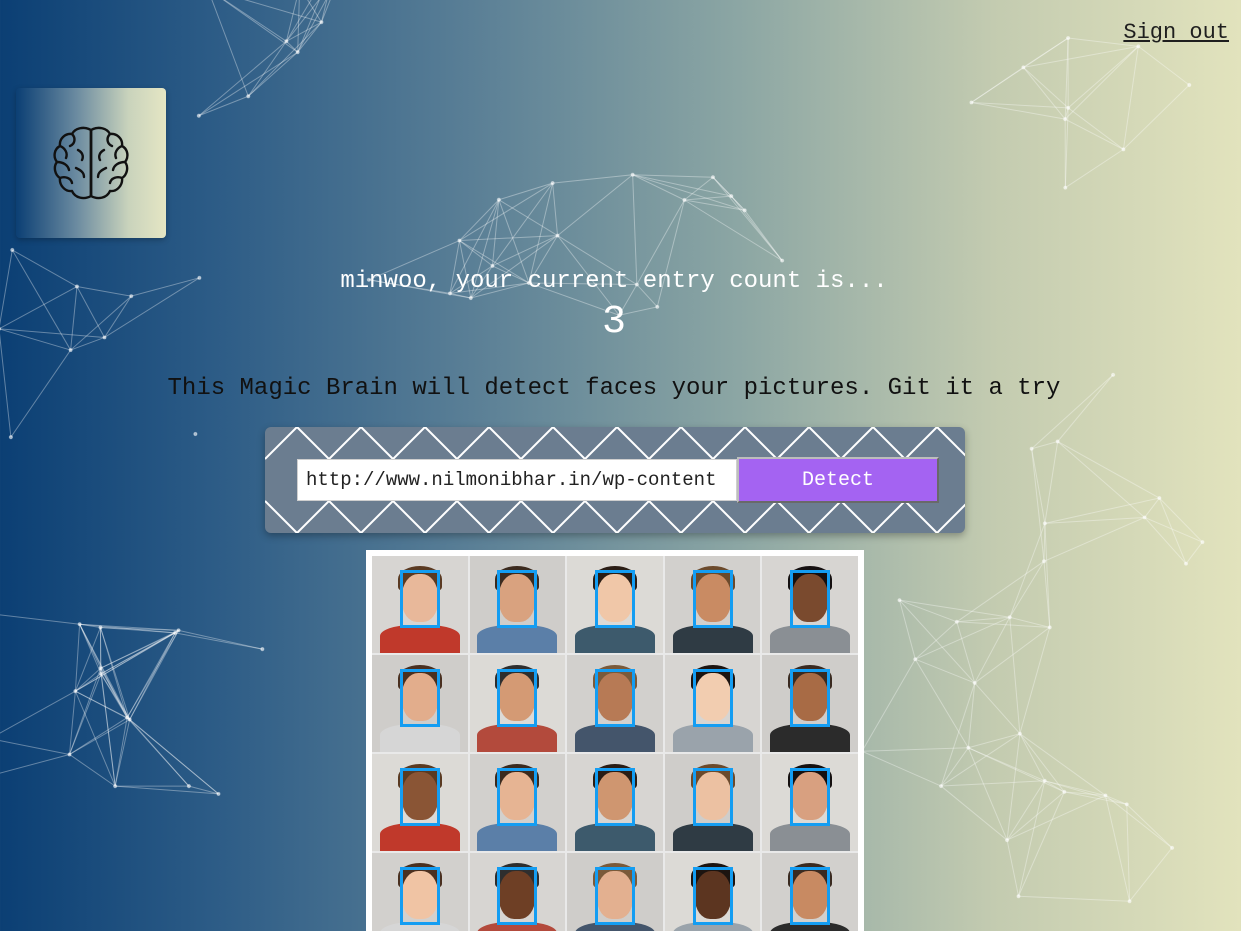 This screenshot has width=1241, height=931. Describe the element at coordinates (838, 480) in the screenshot. I see `detect-button: Detect` at that location.